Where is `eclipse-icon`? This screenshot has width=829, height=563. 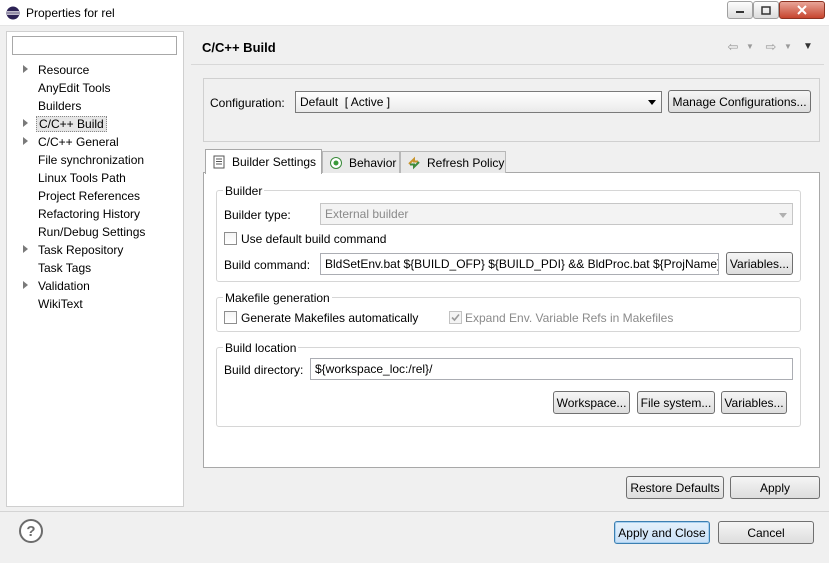 eclipse-icon is located at coordinates (13, 13).